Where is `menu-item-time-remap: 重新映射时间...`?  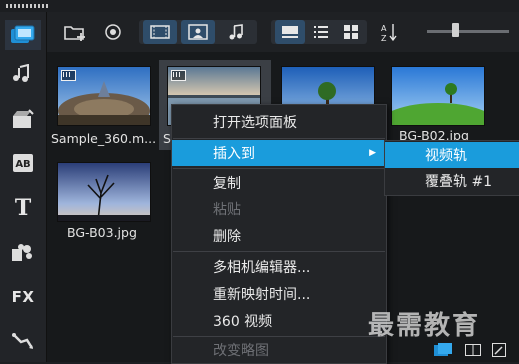 menu-item-time-remap: 重新映射时间... is located at coordinates (279, 294).